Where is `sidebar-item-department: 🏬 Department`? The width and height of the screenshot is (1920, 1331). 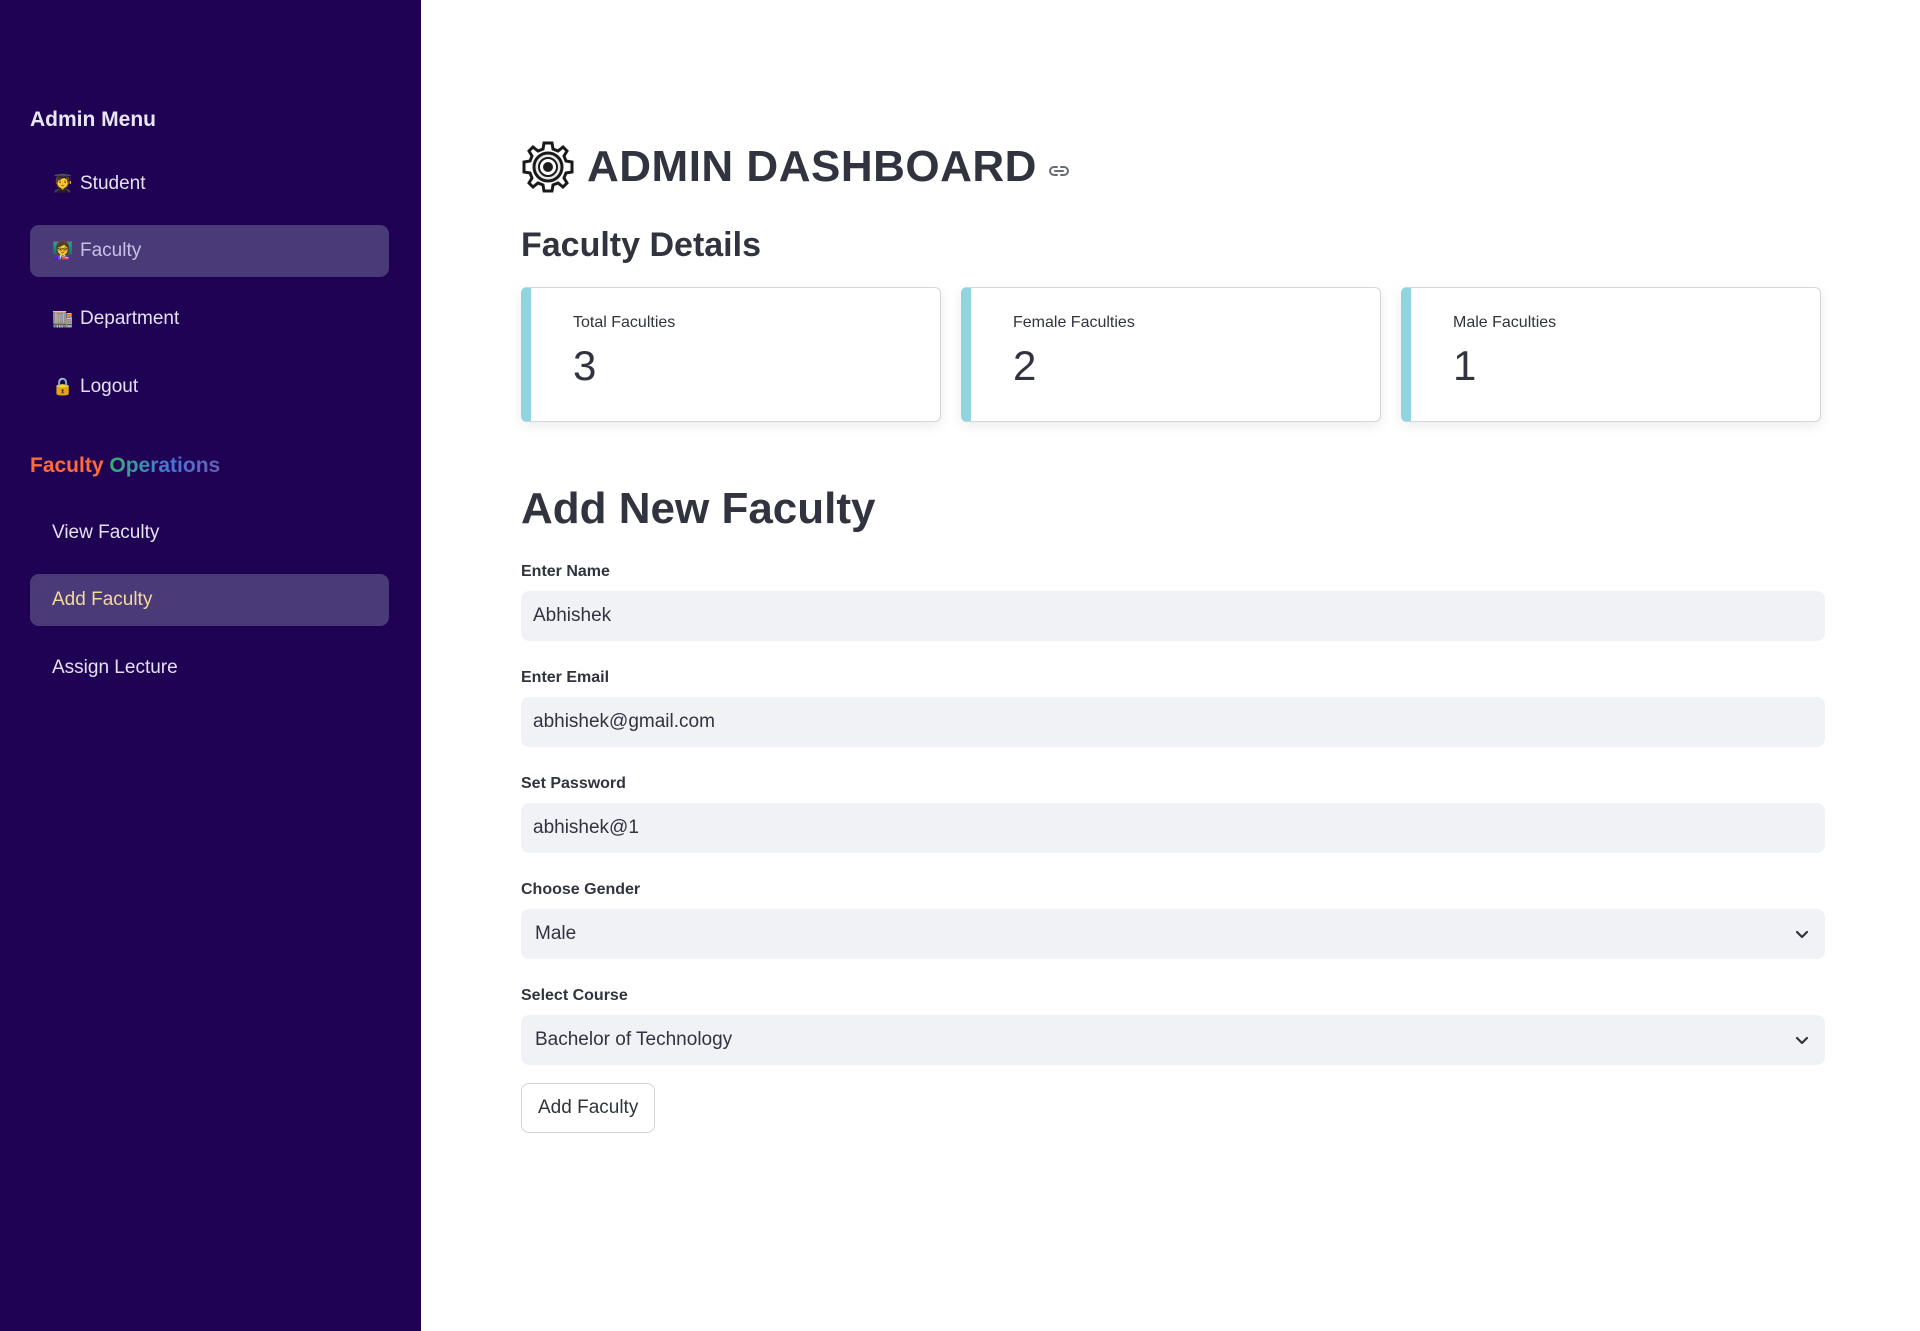
sidebar-item-department: 🏬 Department is located at coordinates (209, 319).